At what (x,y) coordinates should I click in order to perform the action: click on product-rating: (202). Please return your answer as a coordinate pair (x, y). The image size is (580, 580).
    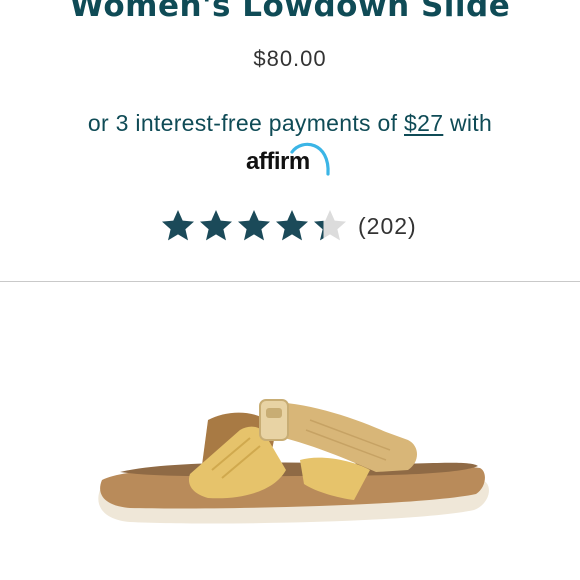
    Looking at the image, I should click on (288, 226).